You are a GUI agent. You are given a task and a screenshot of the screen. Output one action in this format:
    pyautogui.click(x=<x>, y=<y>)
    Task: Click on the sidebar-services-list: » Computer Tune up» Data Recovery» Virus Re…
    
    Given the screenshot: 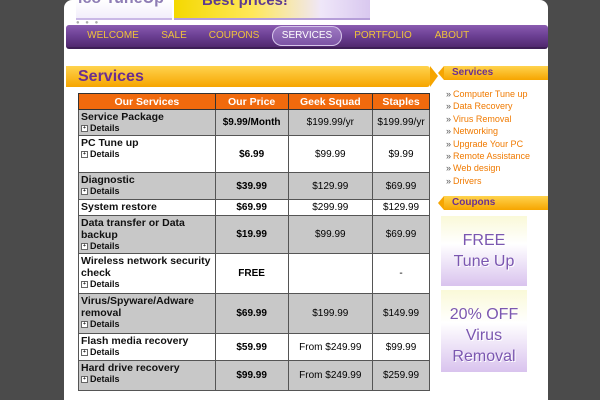 What is the action you would take?
    pyautogui.click(x=488, y=137)
    